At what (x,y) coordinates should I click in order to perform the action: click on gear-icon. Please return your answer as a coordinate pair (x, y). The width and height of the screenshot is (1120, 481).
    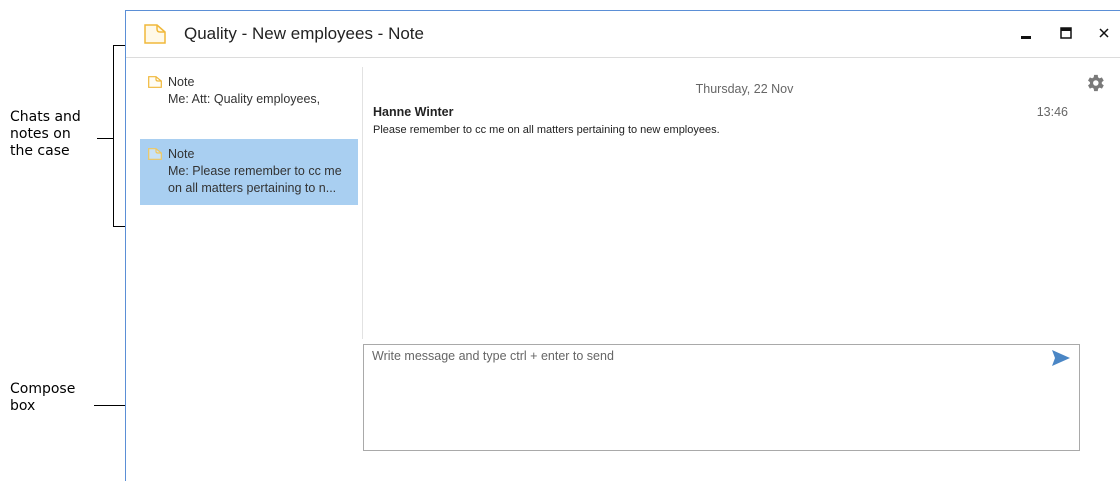
    Looking at the image, I should click on (1095, 83).